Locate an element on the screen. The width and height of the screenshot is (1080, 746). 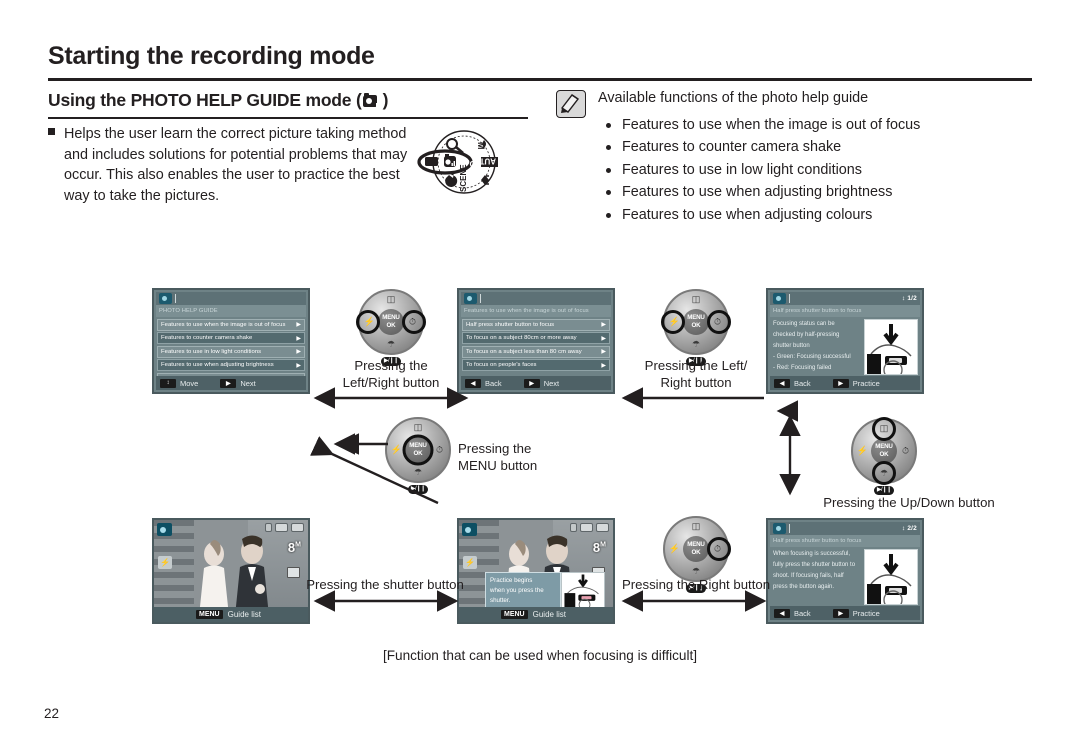
live-view-screen: 8M ⚡ MENU Guide list is located at coordinates (231, 571).